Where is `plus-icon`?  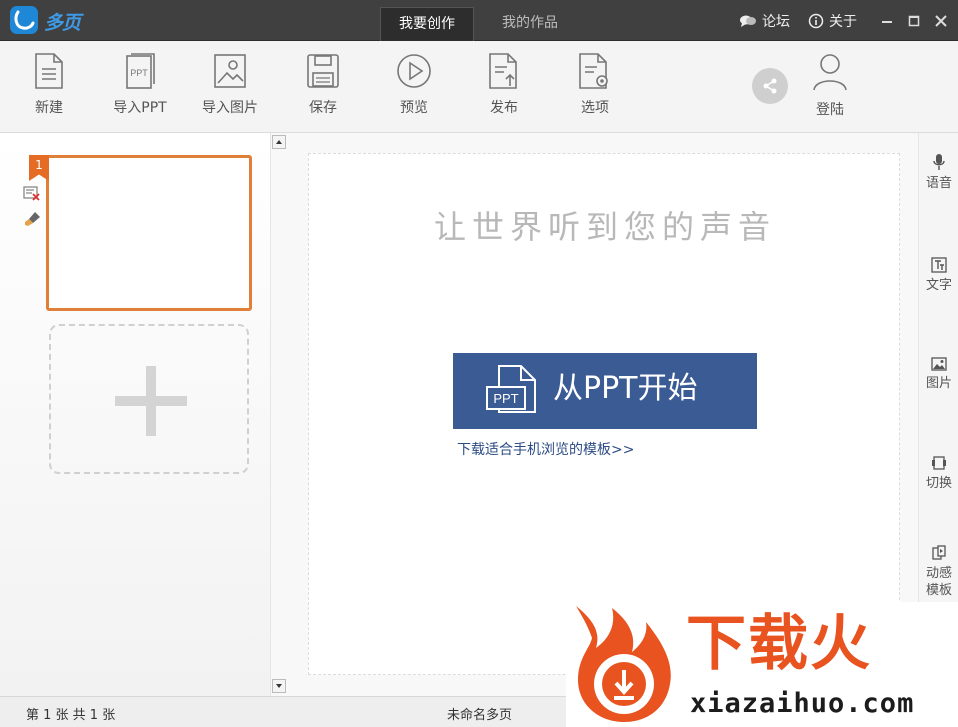 plus-icon is located at coordinates (151, 401).